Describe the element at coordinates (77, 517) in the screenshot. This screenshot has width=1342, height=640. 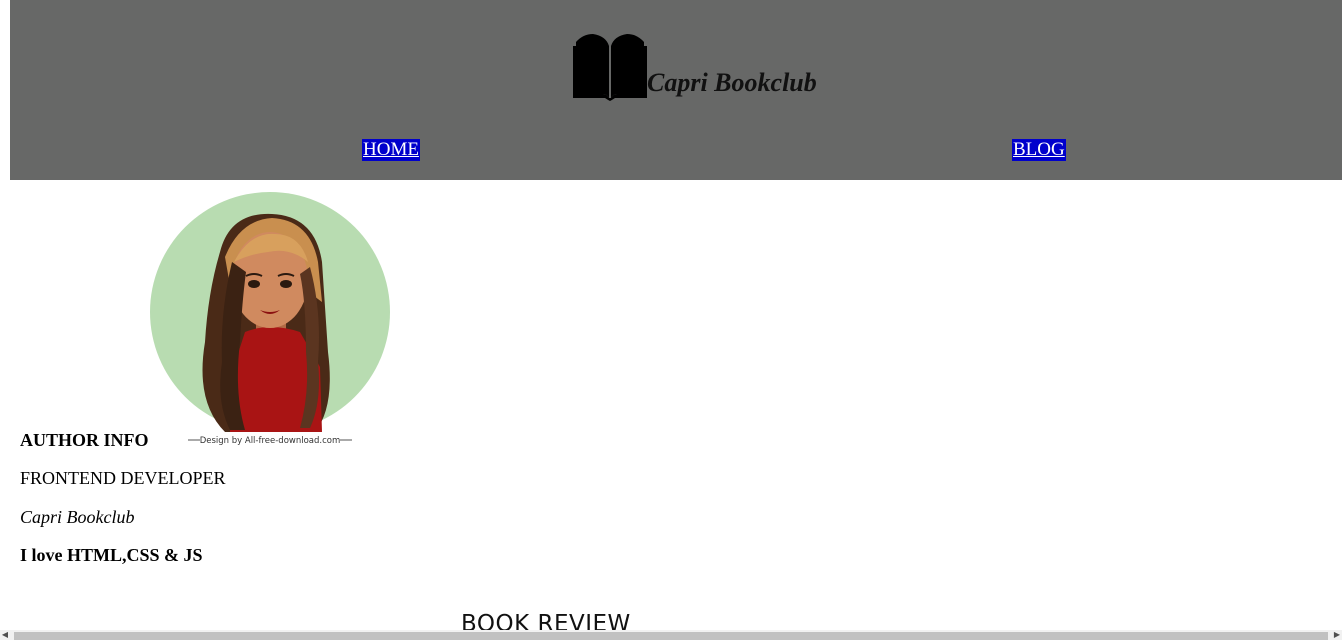
I see `author-club: Capri Bookclub` at that location.